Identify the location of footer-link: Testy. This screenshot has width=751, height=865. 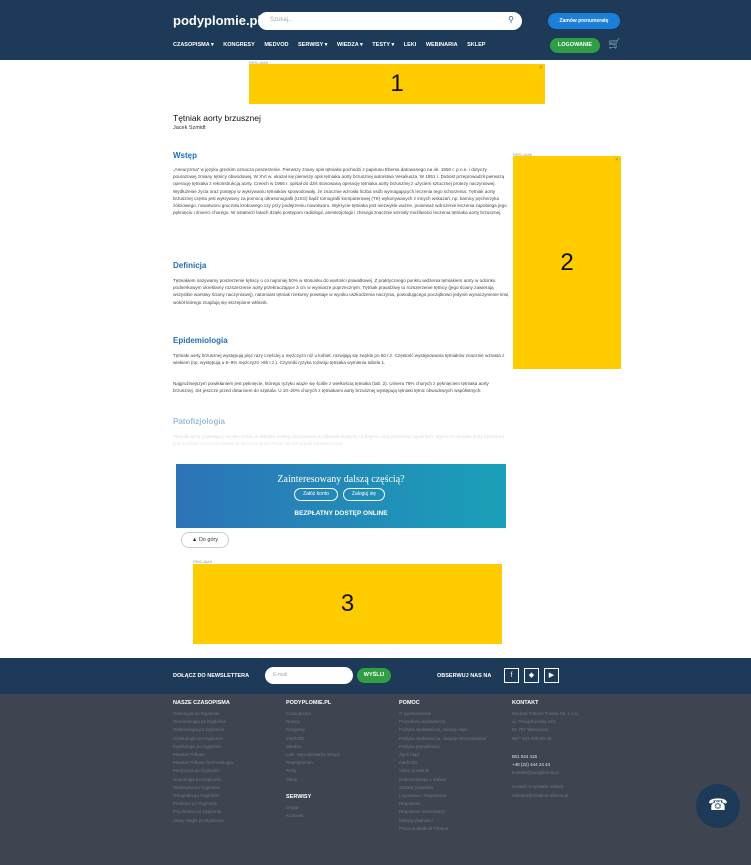
(313, 771).